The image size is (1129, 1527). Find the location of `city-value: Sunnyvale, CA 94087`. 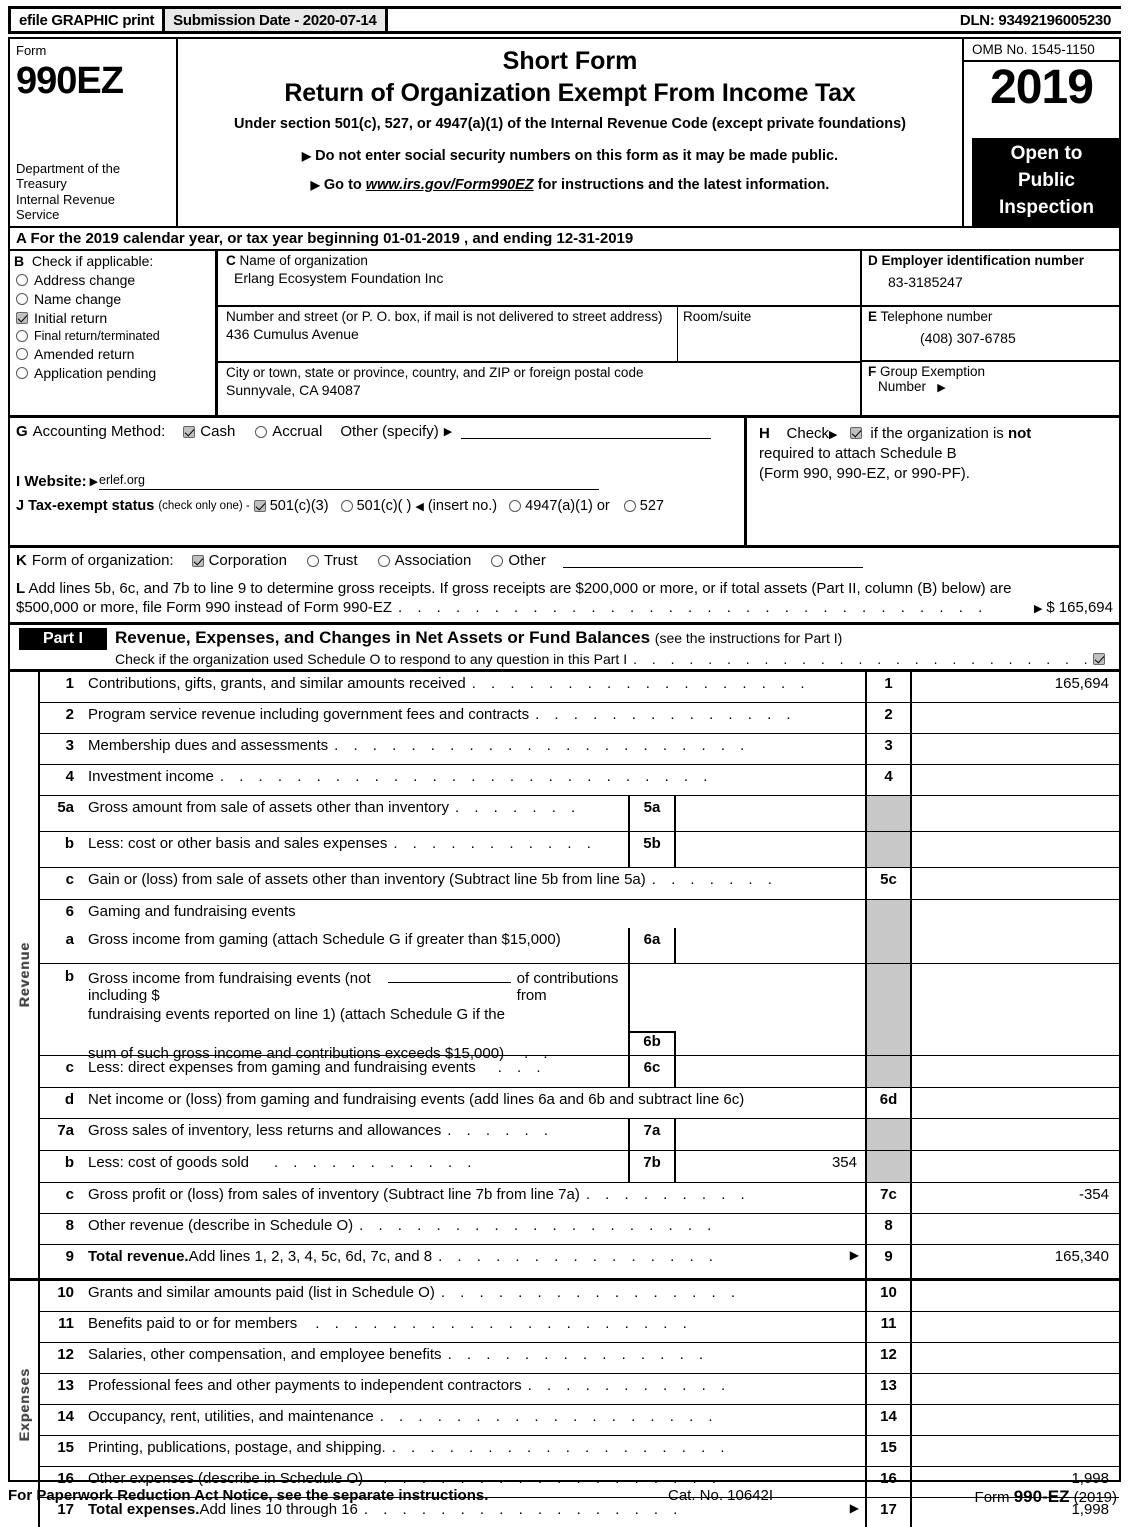

city-value: Sunnyvale, CA 94087 is located at coordinates (293, 390).